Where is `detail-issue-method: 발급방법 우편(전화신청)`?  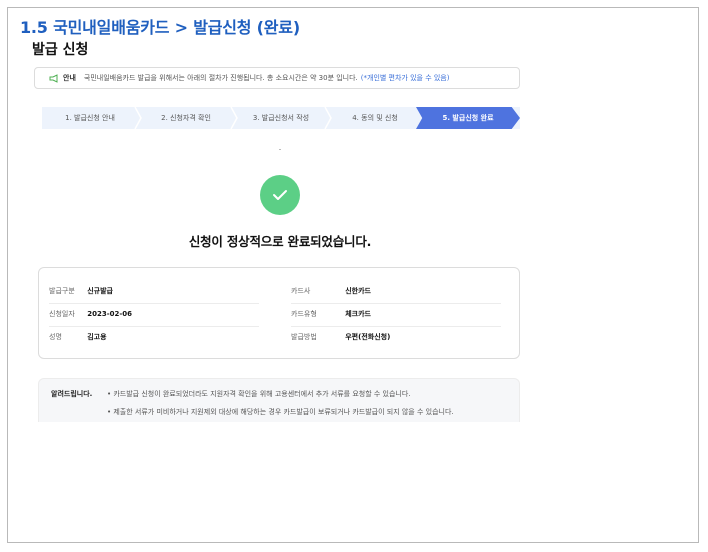
detail-issue-method: 발급방법 우편(전화신청) is located at coordinates (340, 337).